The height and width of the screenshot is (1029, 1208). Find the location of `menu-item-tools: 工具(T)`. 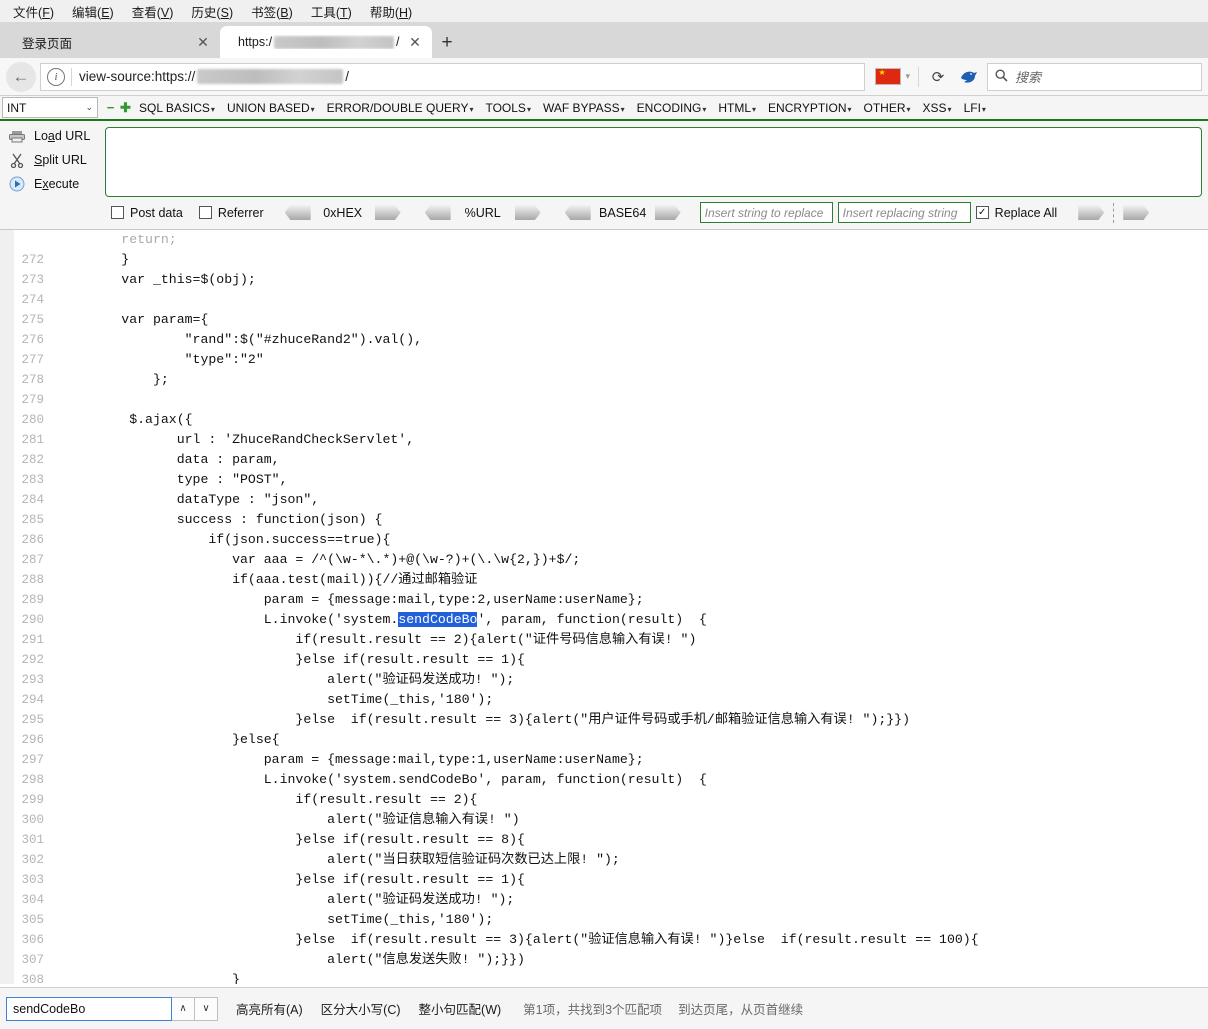

menu-item-tools: 工具(T) is located at coordinates (331, 11).